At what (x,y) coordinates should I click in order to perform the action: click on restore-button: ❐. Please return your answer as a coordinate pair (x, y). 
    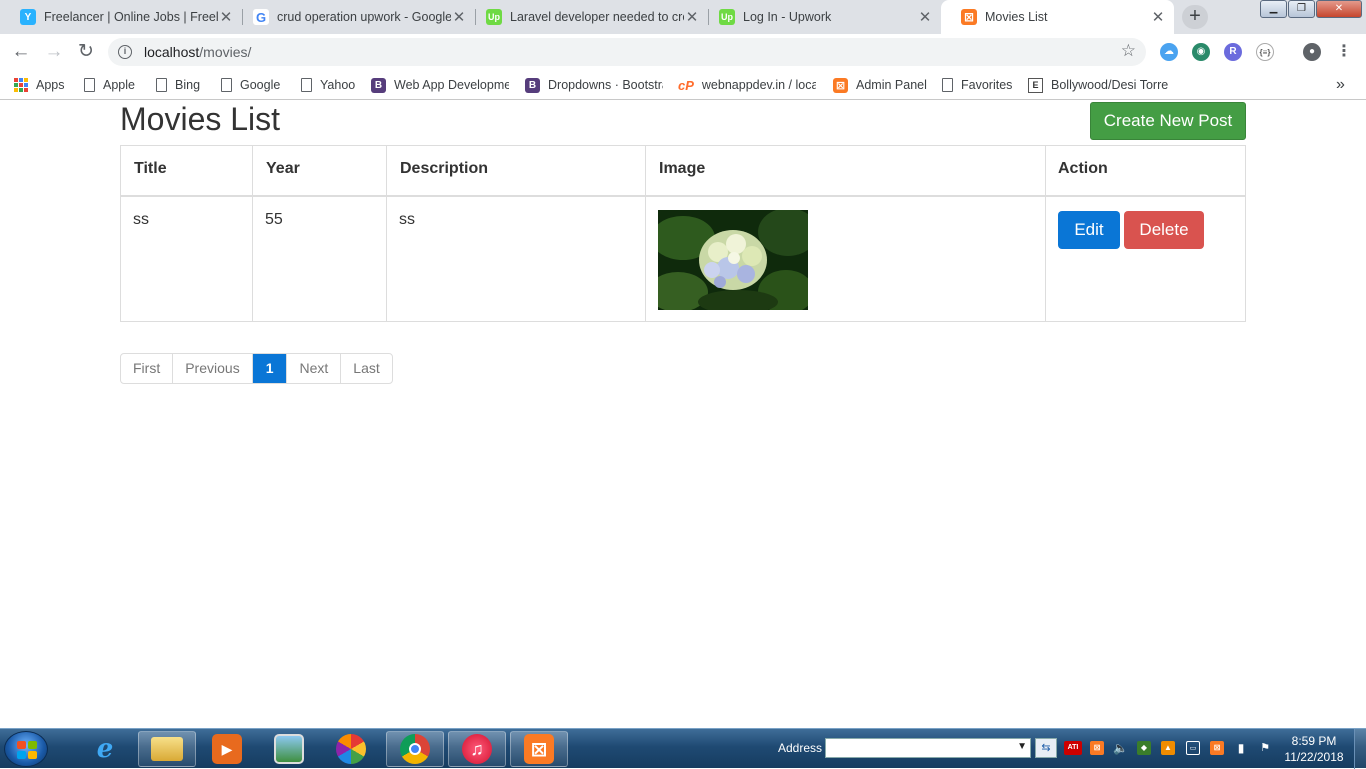
    Looking at the image, I should click on (1301, 9).